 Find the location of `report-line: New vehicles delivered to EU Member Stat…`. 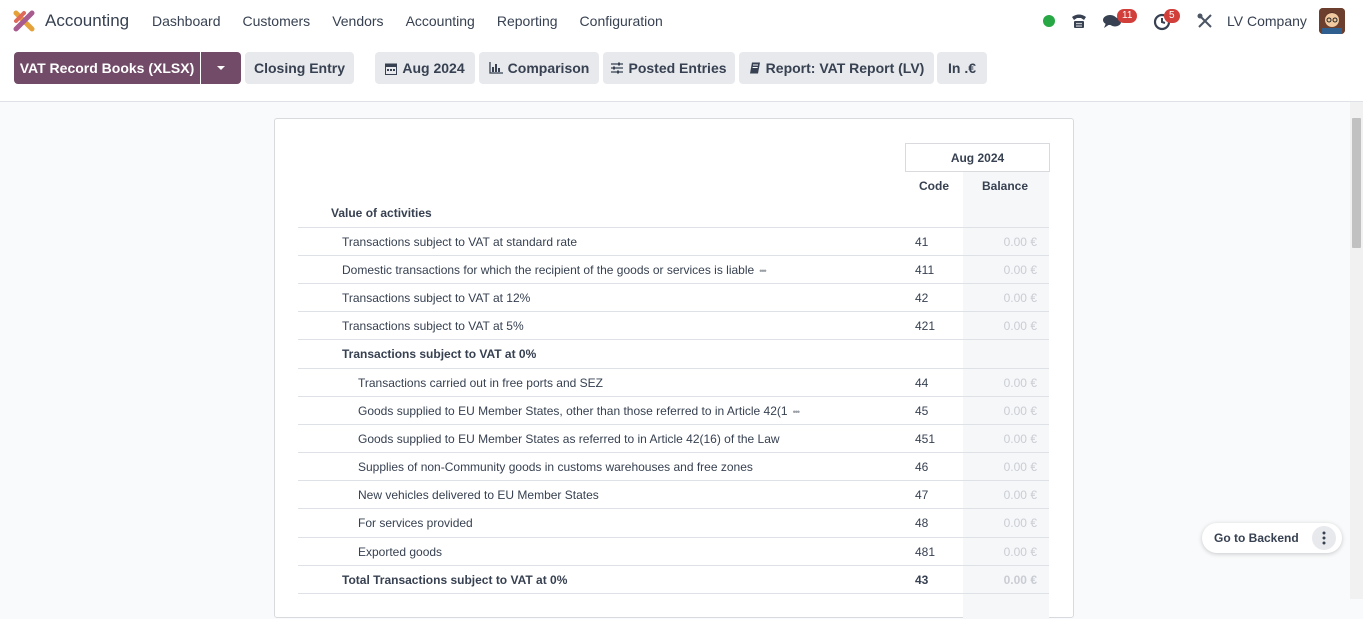

report-line: New vehicles delivered to EU Member Stat… is located at coordinates (673, 494).